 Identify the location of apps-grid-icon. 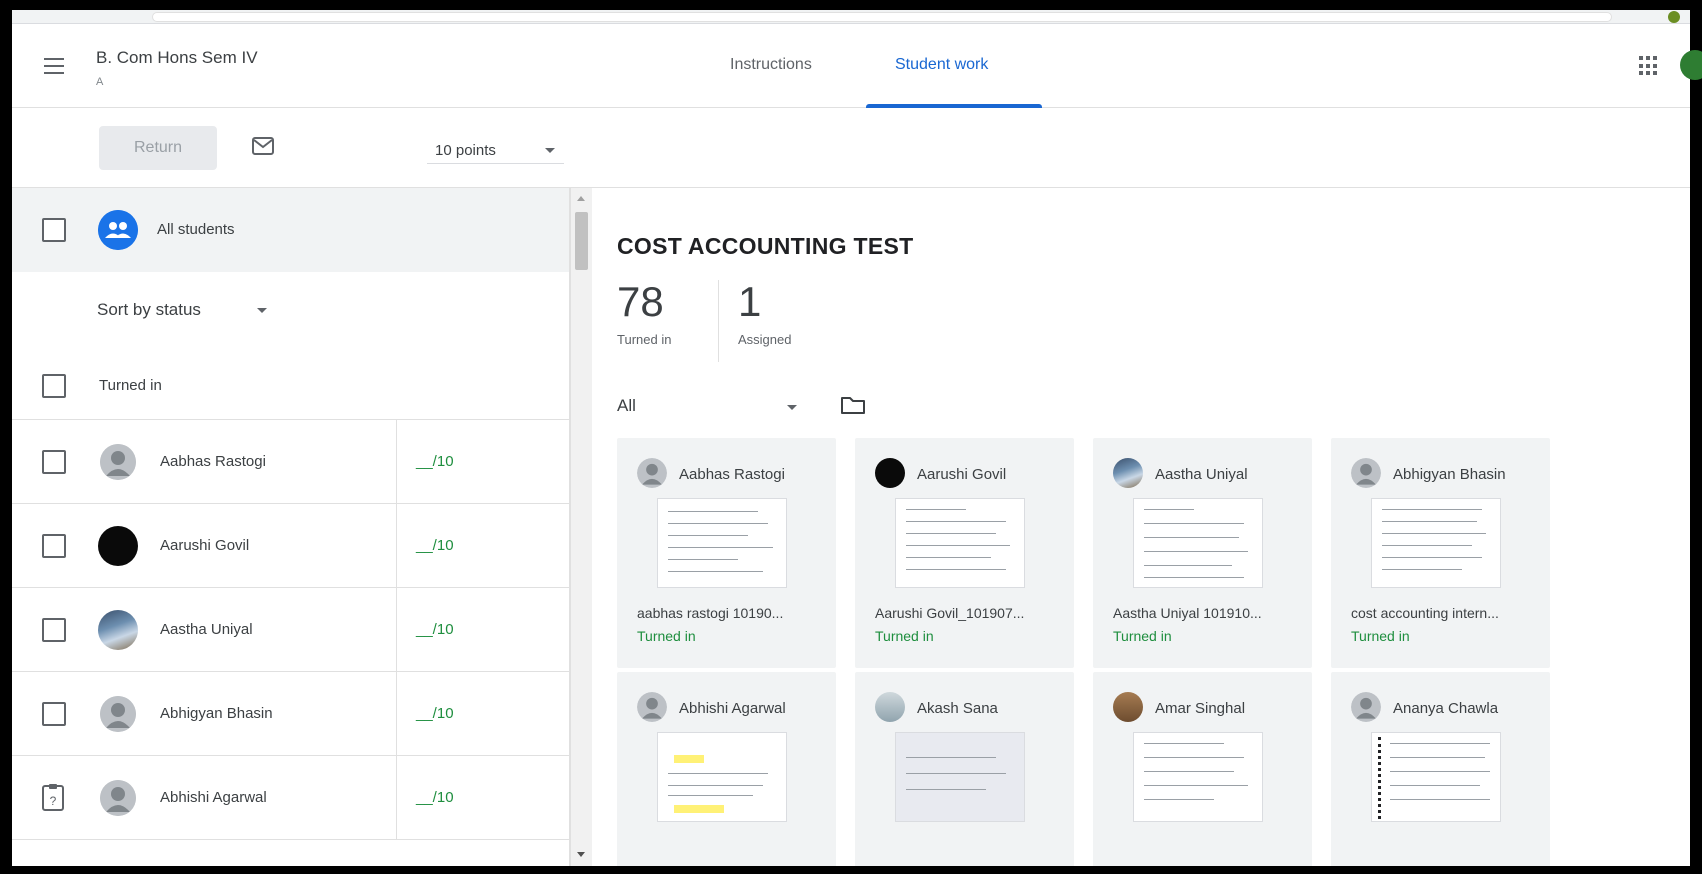
(1649, 66).